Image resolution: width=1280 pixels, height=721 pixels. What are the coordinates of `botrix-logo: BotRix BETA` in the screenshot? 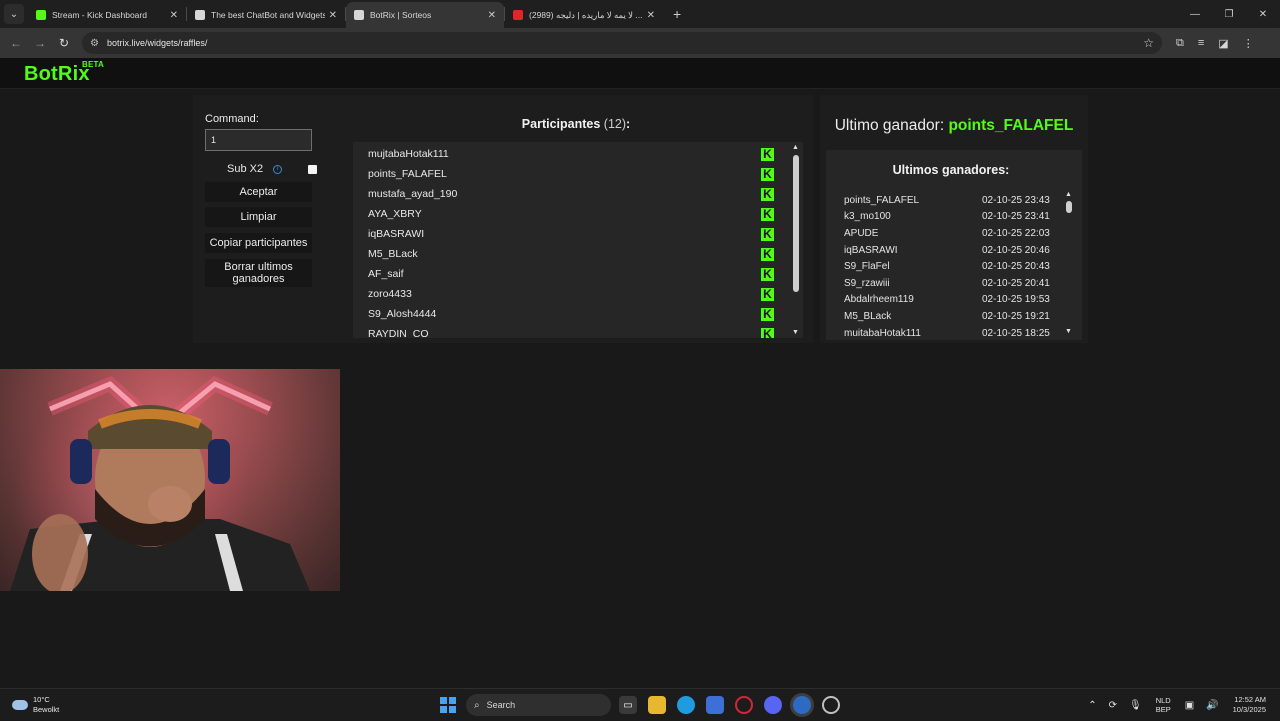 It's located at (64, 73).